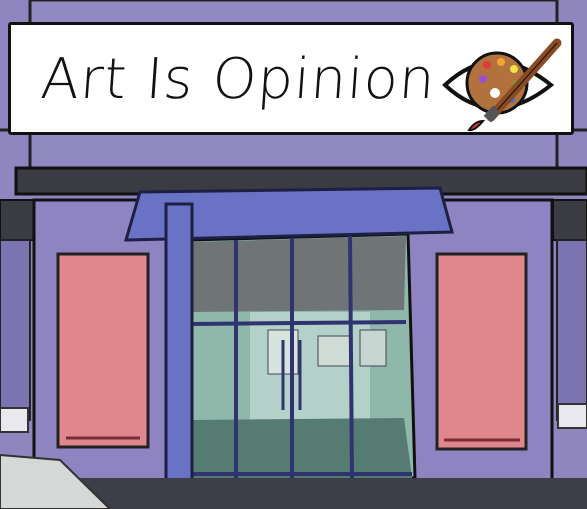 This screenshot has height=509, width=587. Describe the element at coordinates (502, 85) in the screenshot. I see `eye-palette-paintbrush-icon` at that location.